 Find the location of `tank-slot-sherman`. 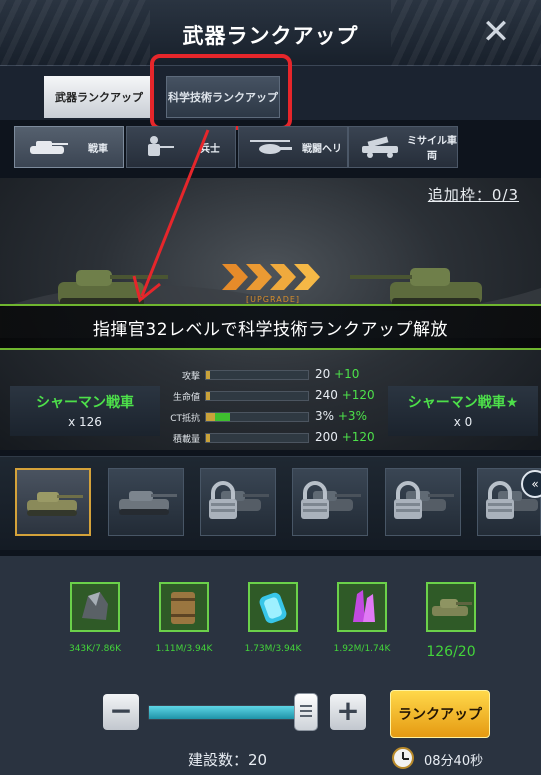

tank-slot-sherman is located at coordinates (53, 502).